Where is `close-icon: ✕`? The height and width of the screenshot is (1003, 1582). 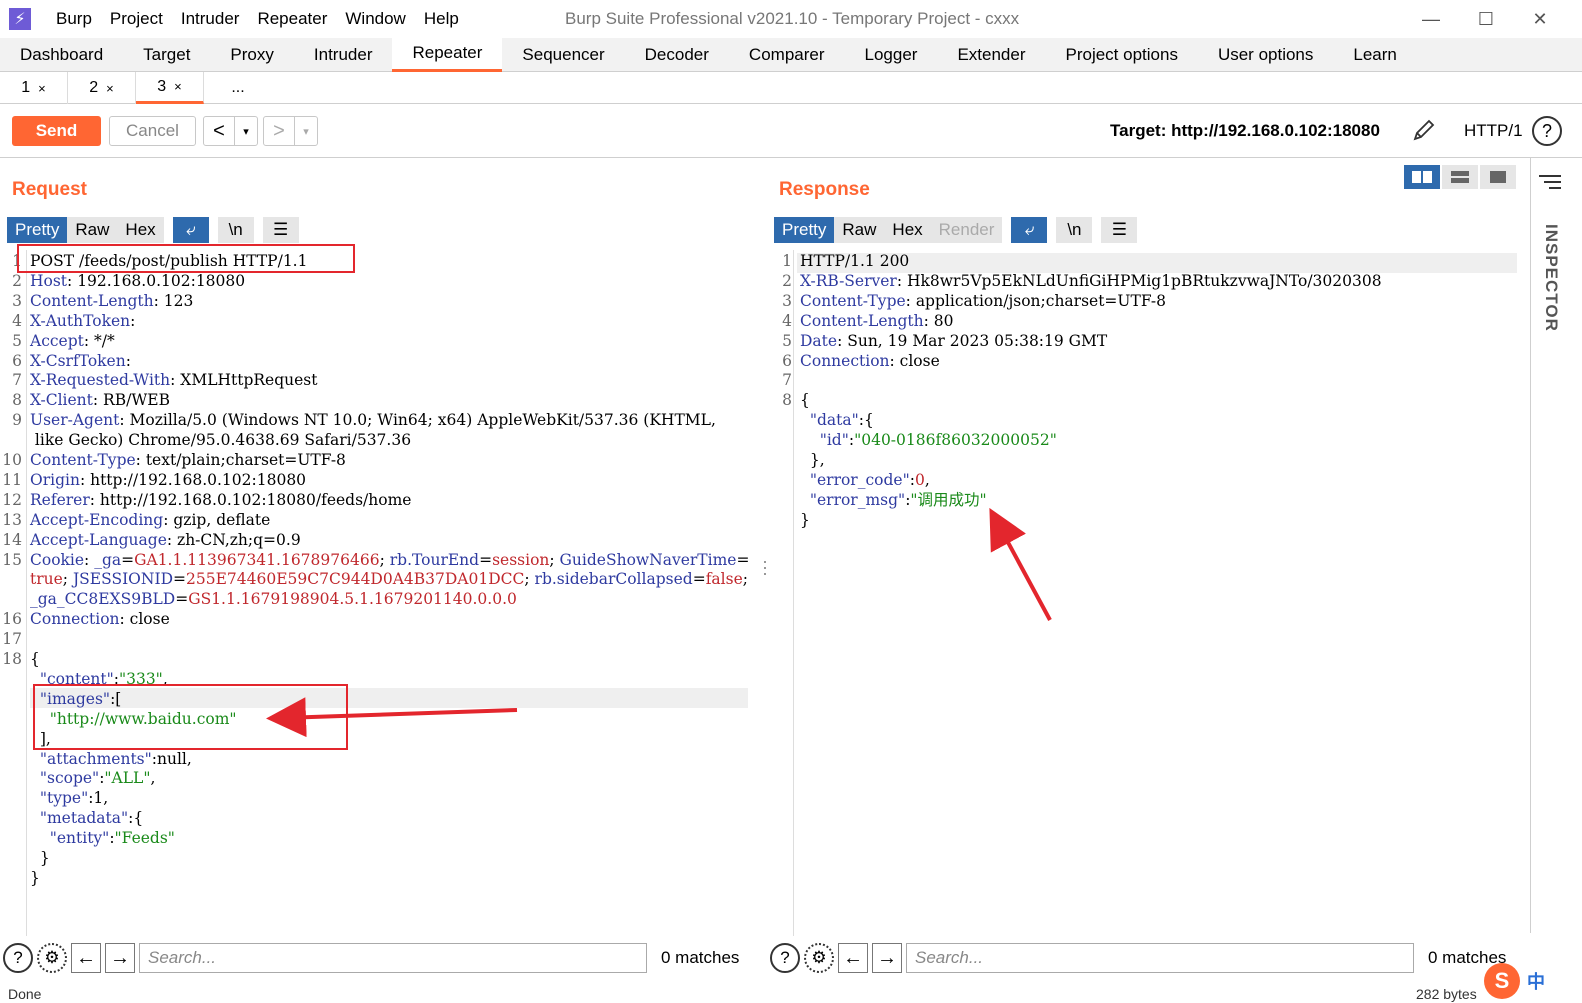
close-icon: ✕ is located at coordinates (1540, 19).